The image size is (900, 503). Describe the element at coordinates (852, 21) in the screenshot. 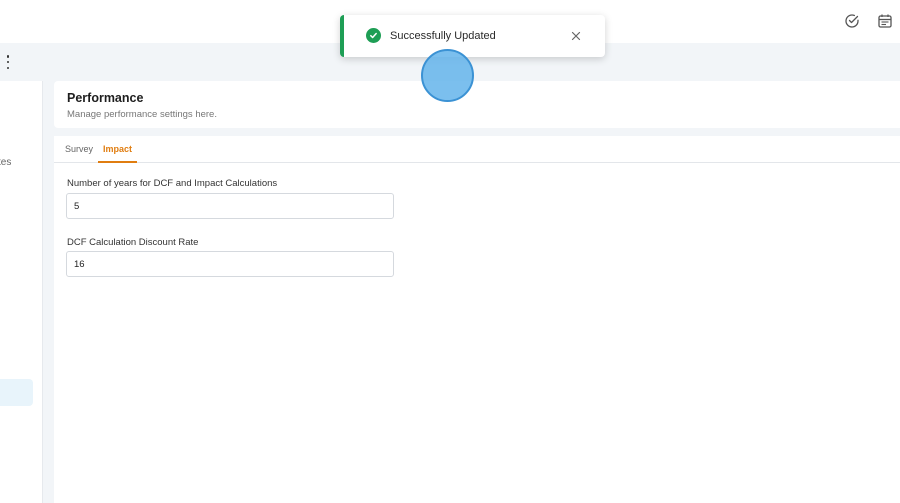

I see `check-circle-icon` at that location.